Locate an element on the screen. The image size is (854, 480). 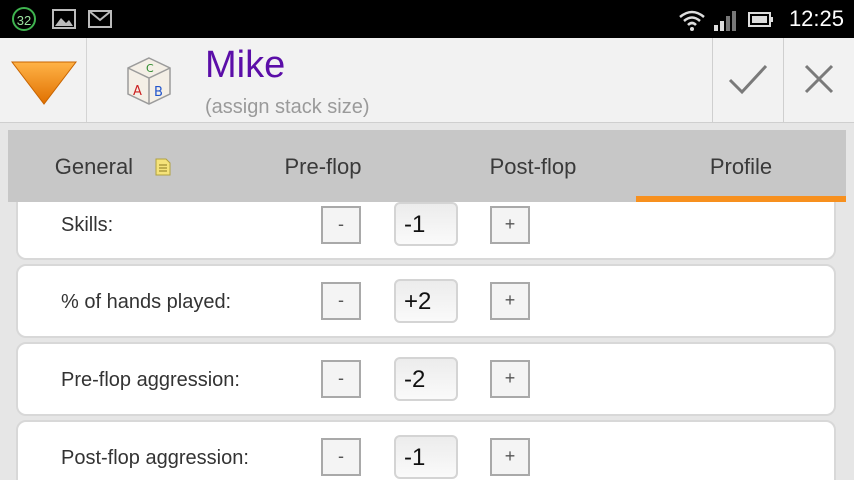
list-item: Skills: - -1 + is located at coordinates (426, 231).